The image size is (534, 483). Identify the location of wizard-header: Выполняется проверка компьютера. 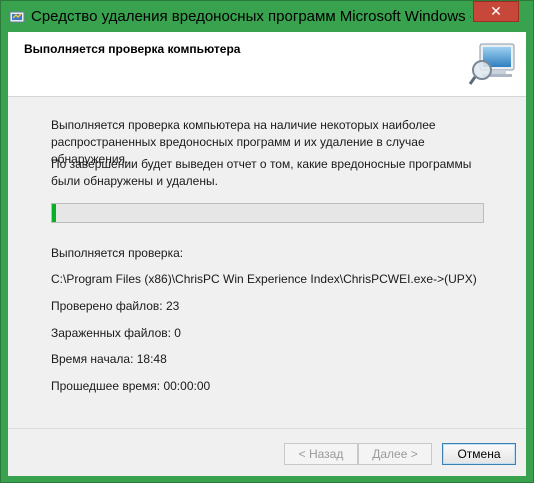
(267, 64).